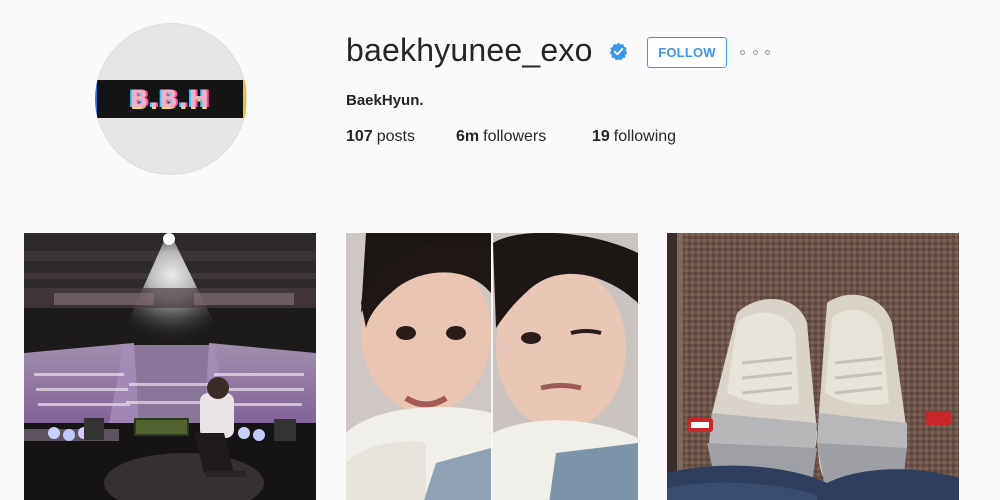 This screenshot has height=500, width=1000. I want to click on following-count: 19, so click(601, 136).